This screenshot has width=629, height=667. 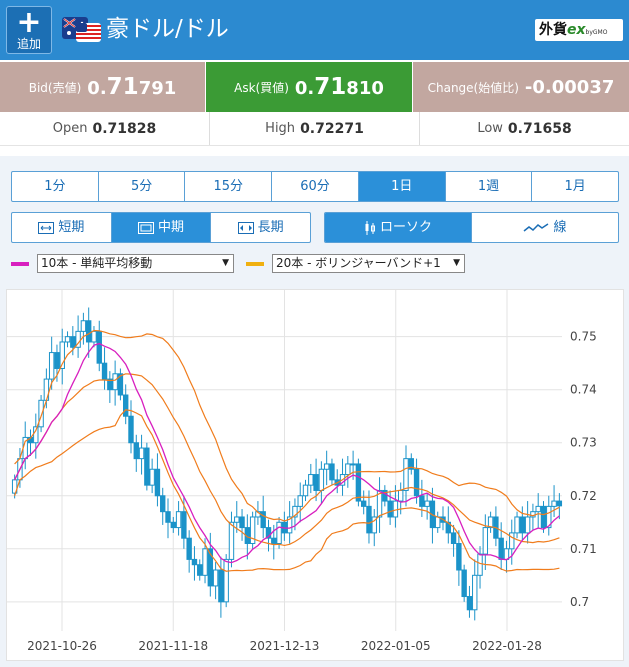 I want to click on open-cell: Open 0.71828, so click(x=105, y=128).